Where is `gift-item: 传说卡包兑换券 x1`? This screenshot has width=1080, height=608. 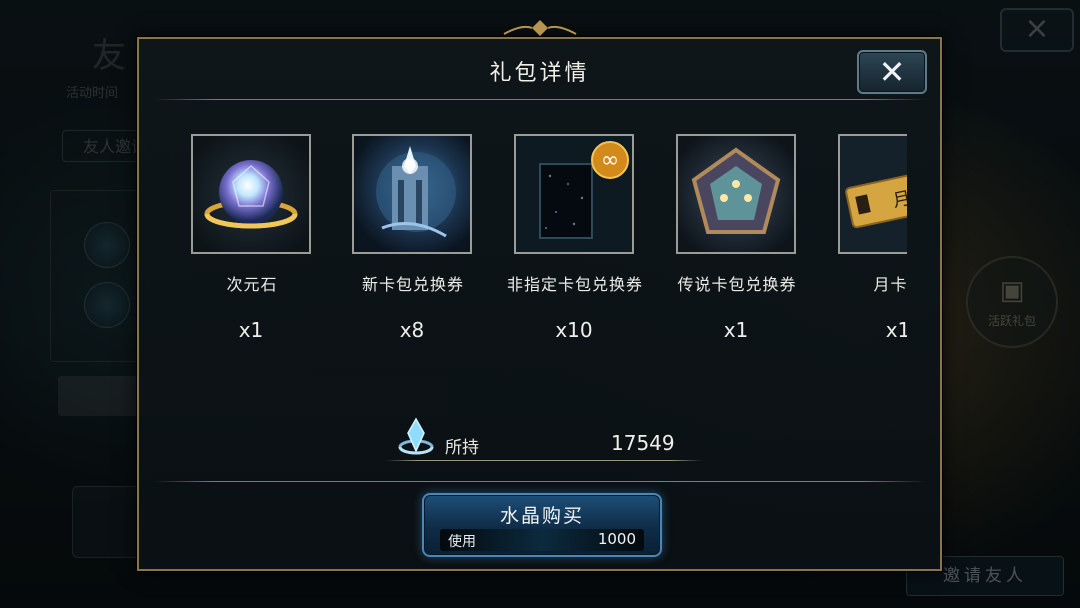 gift-item: 传说卡包兑换券 x1 is located at coordinates (737, 241).